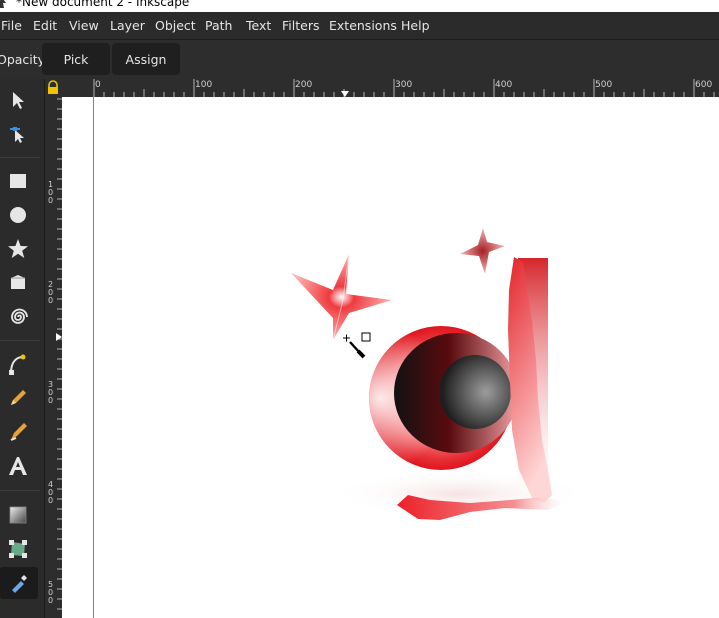 The width and height of the screenshot is (719, 618). Describe the element at coordinates (415, 25) in the screenshot. I see `menu-help: Help` at that location.